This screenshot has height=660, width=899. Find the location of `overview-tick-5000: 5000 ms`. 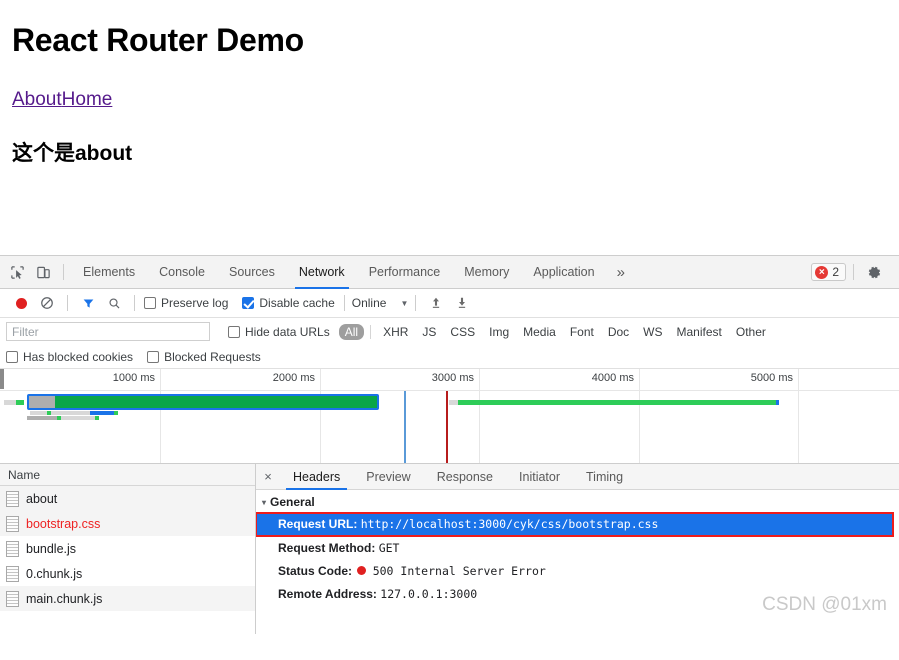

overview-tick-5000: 5000 ms is located at coordinates (771, 378).